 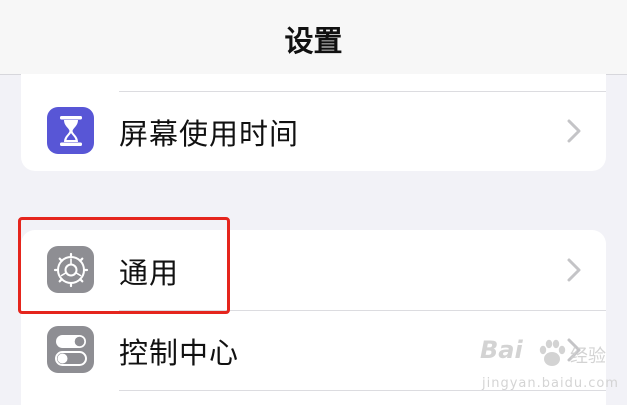 What do you see at coordinates (70, 130) in the screenshot?
I see `hourglass-icon` at bounding box center [70, 130].